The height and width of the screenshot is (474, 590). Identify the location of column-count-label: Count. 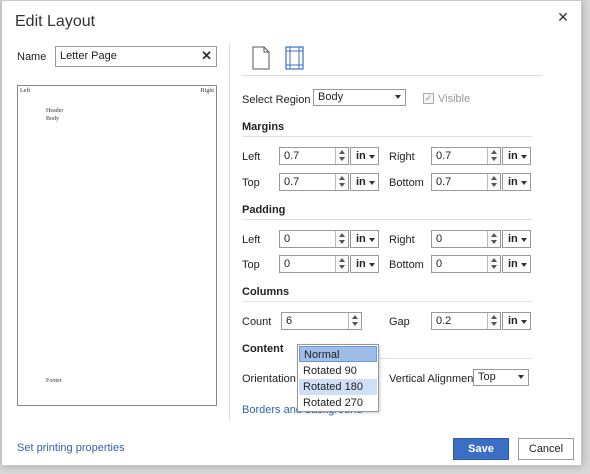
(257, 322).